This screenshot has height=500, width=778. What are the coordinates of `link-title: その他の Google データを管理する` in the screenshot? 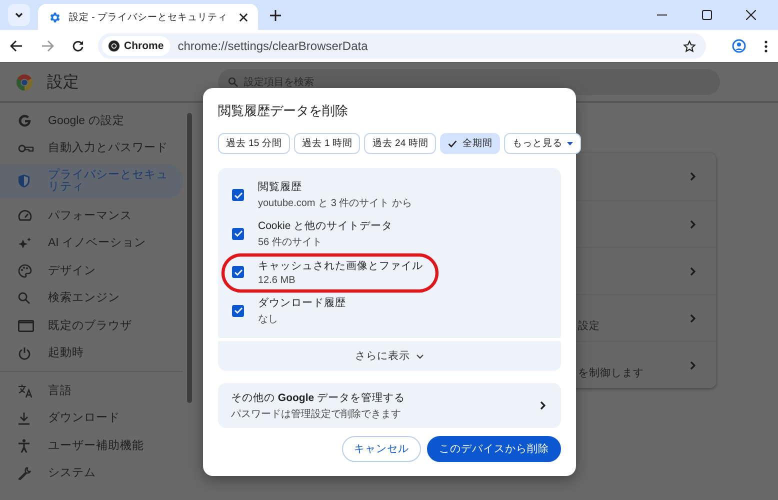 It's located at (318, 397).